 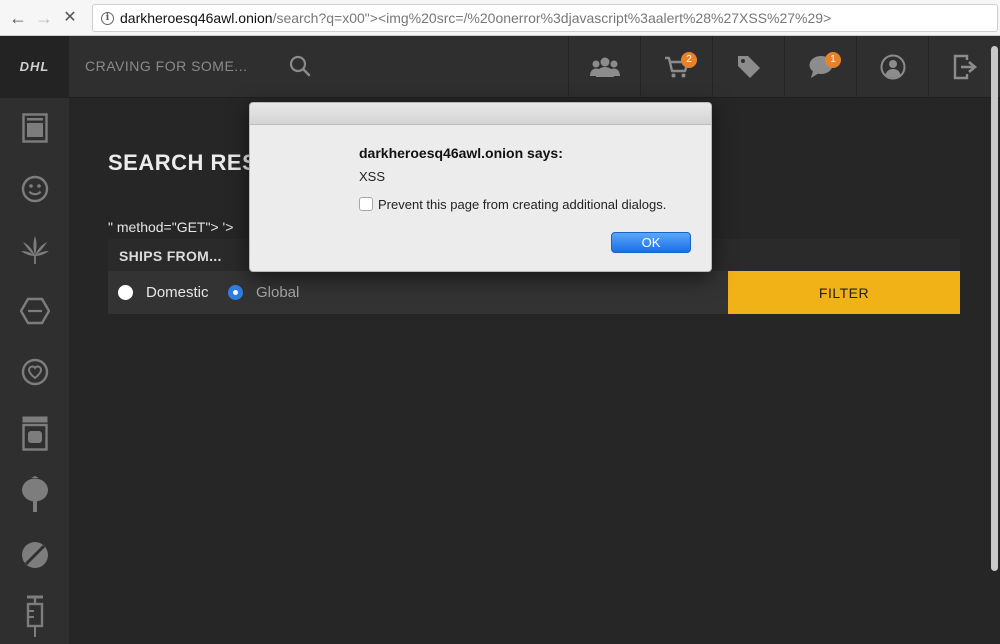 I want to click on syringe-icon, so click(x=34, y=616).